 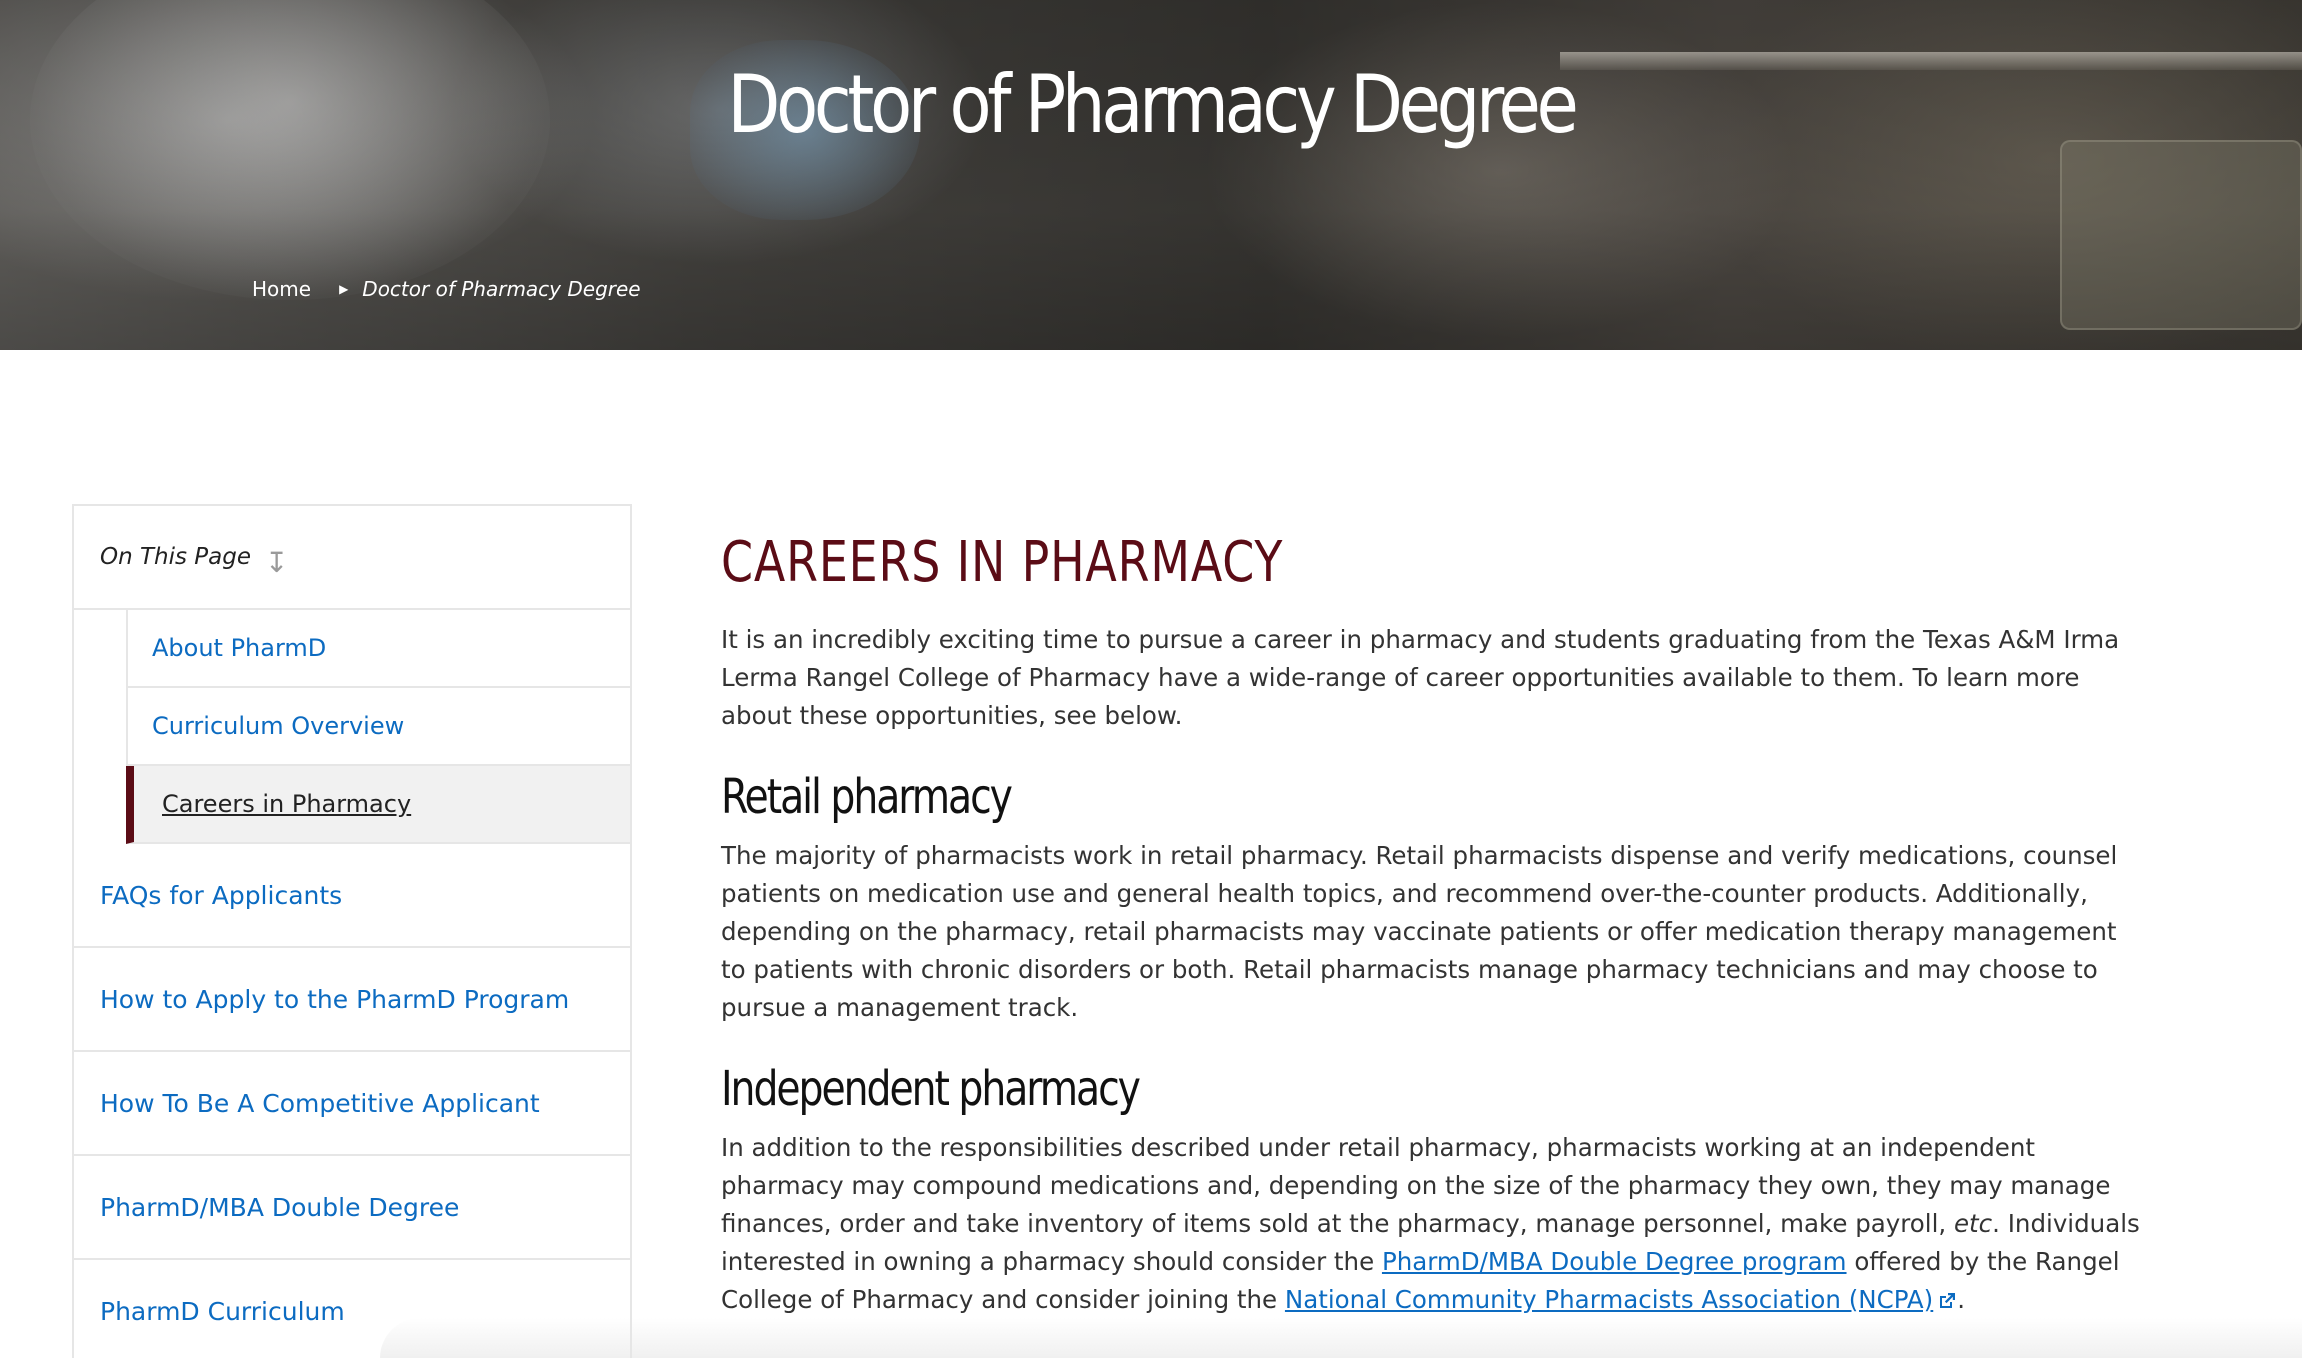 I want to click on nav-item-faqs-for-applicants: FAQs for Applicants, so click(x=352, y=896).